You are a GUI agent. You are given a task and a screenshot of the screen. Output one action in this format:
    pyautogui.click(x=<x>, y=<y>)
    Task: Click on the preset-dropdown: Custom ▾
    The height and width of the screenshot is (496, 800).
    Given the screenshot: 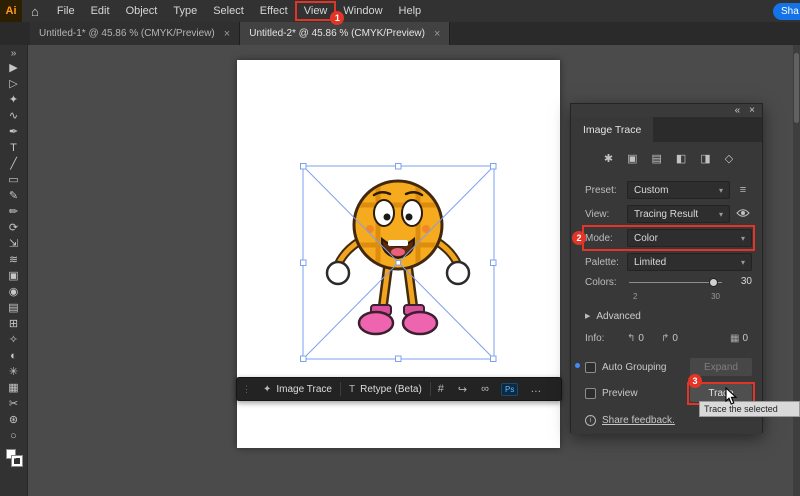 What is the action you would take?
    pyautogui.click(x=678, y=190)
    